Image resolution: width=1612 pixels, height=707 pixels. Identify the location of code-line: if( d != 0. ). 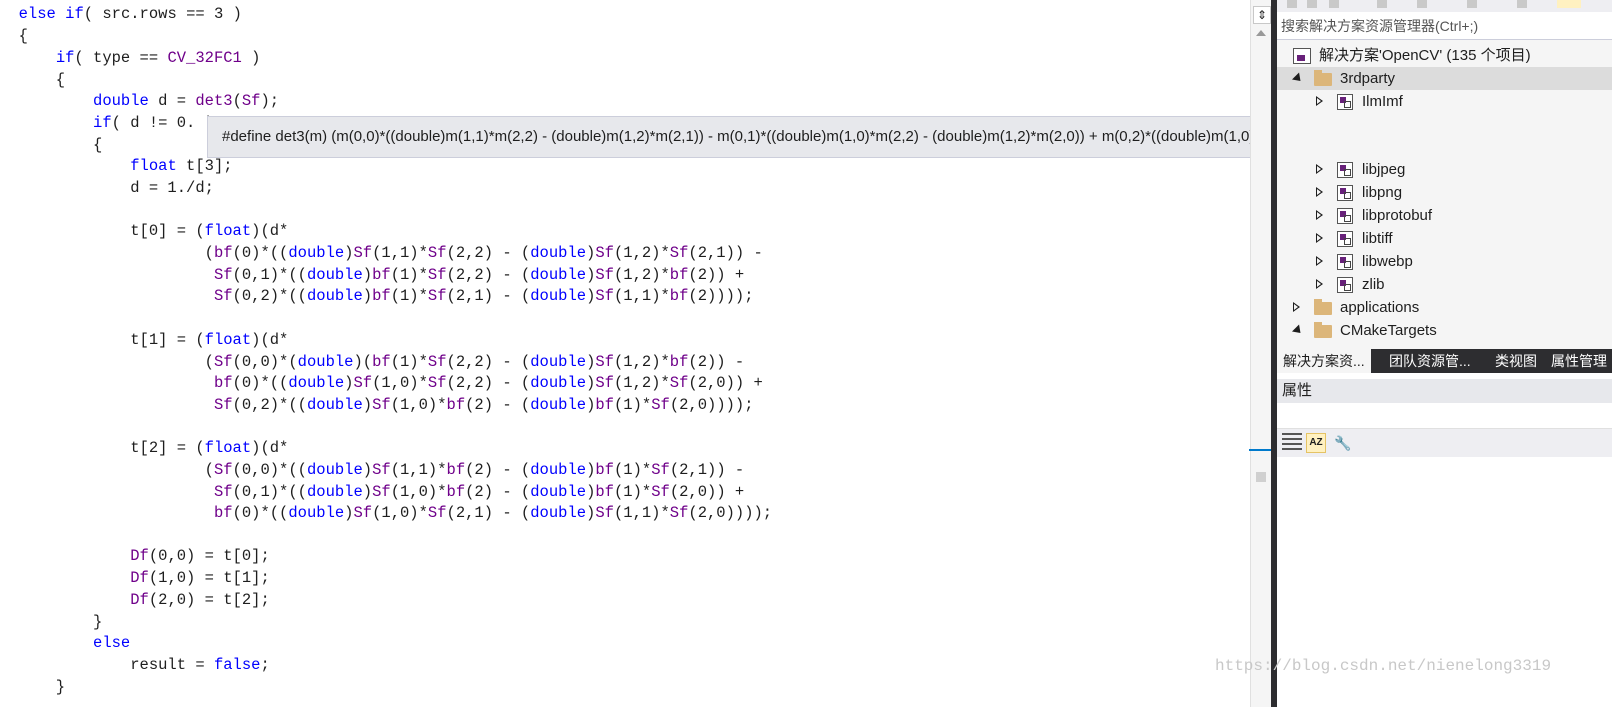
(153, 123).